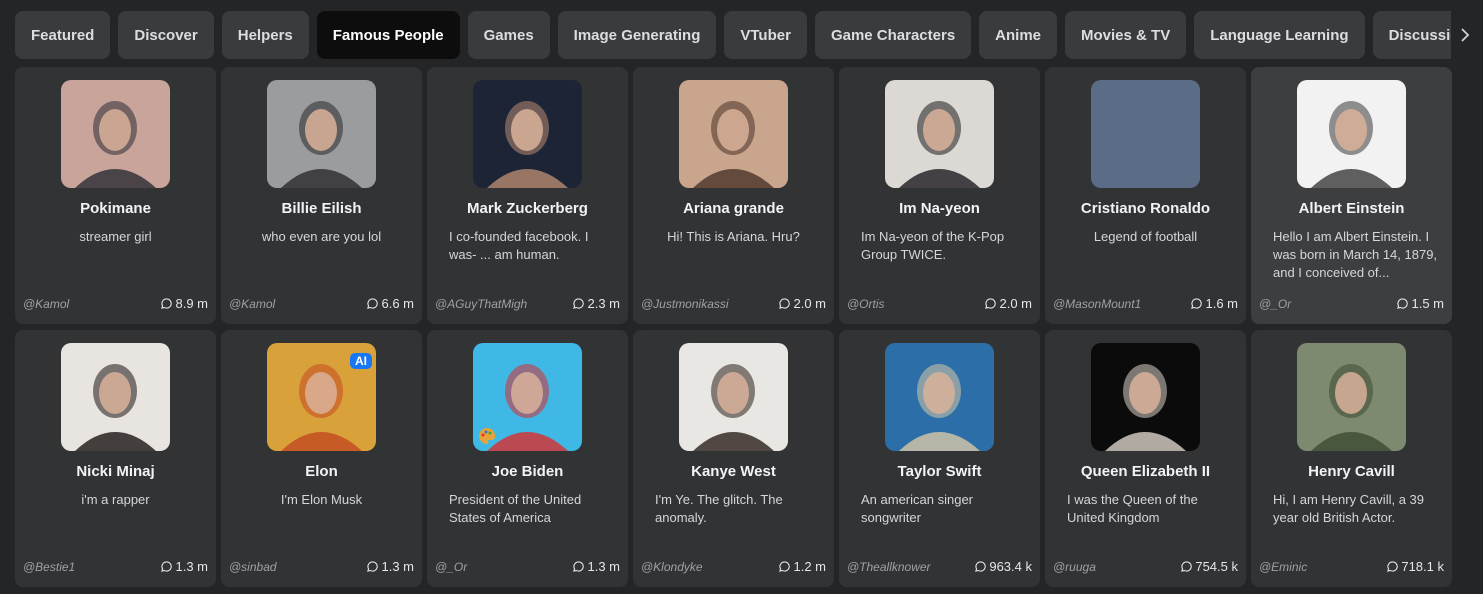 The image size is (1483, 594). I want to click on tab-language-learning: Language Learning, so click(1279, 35).